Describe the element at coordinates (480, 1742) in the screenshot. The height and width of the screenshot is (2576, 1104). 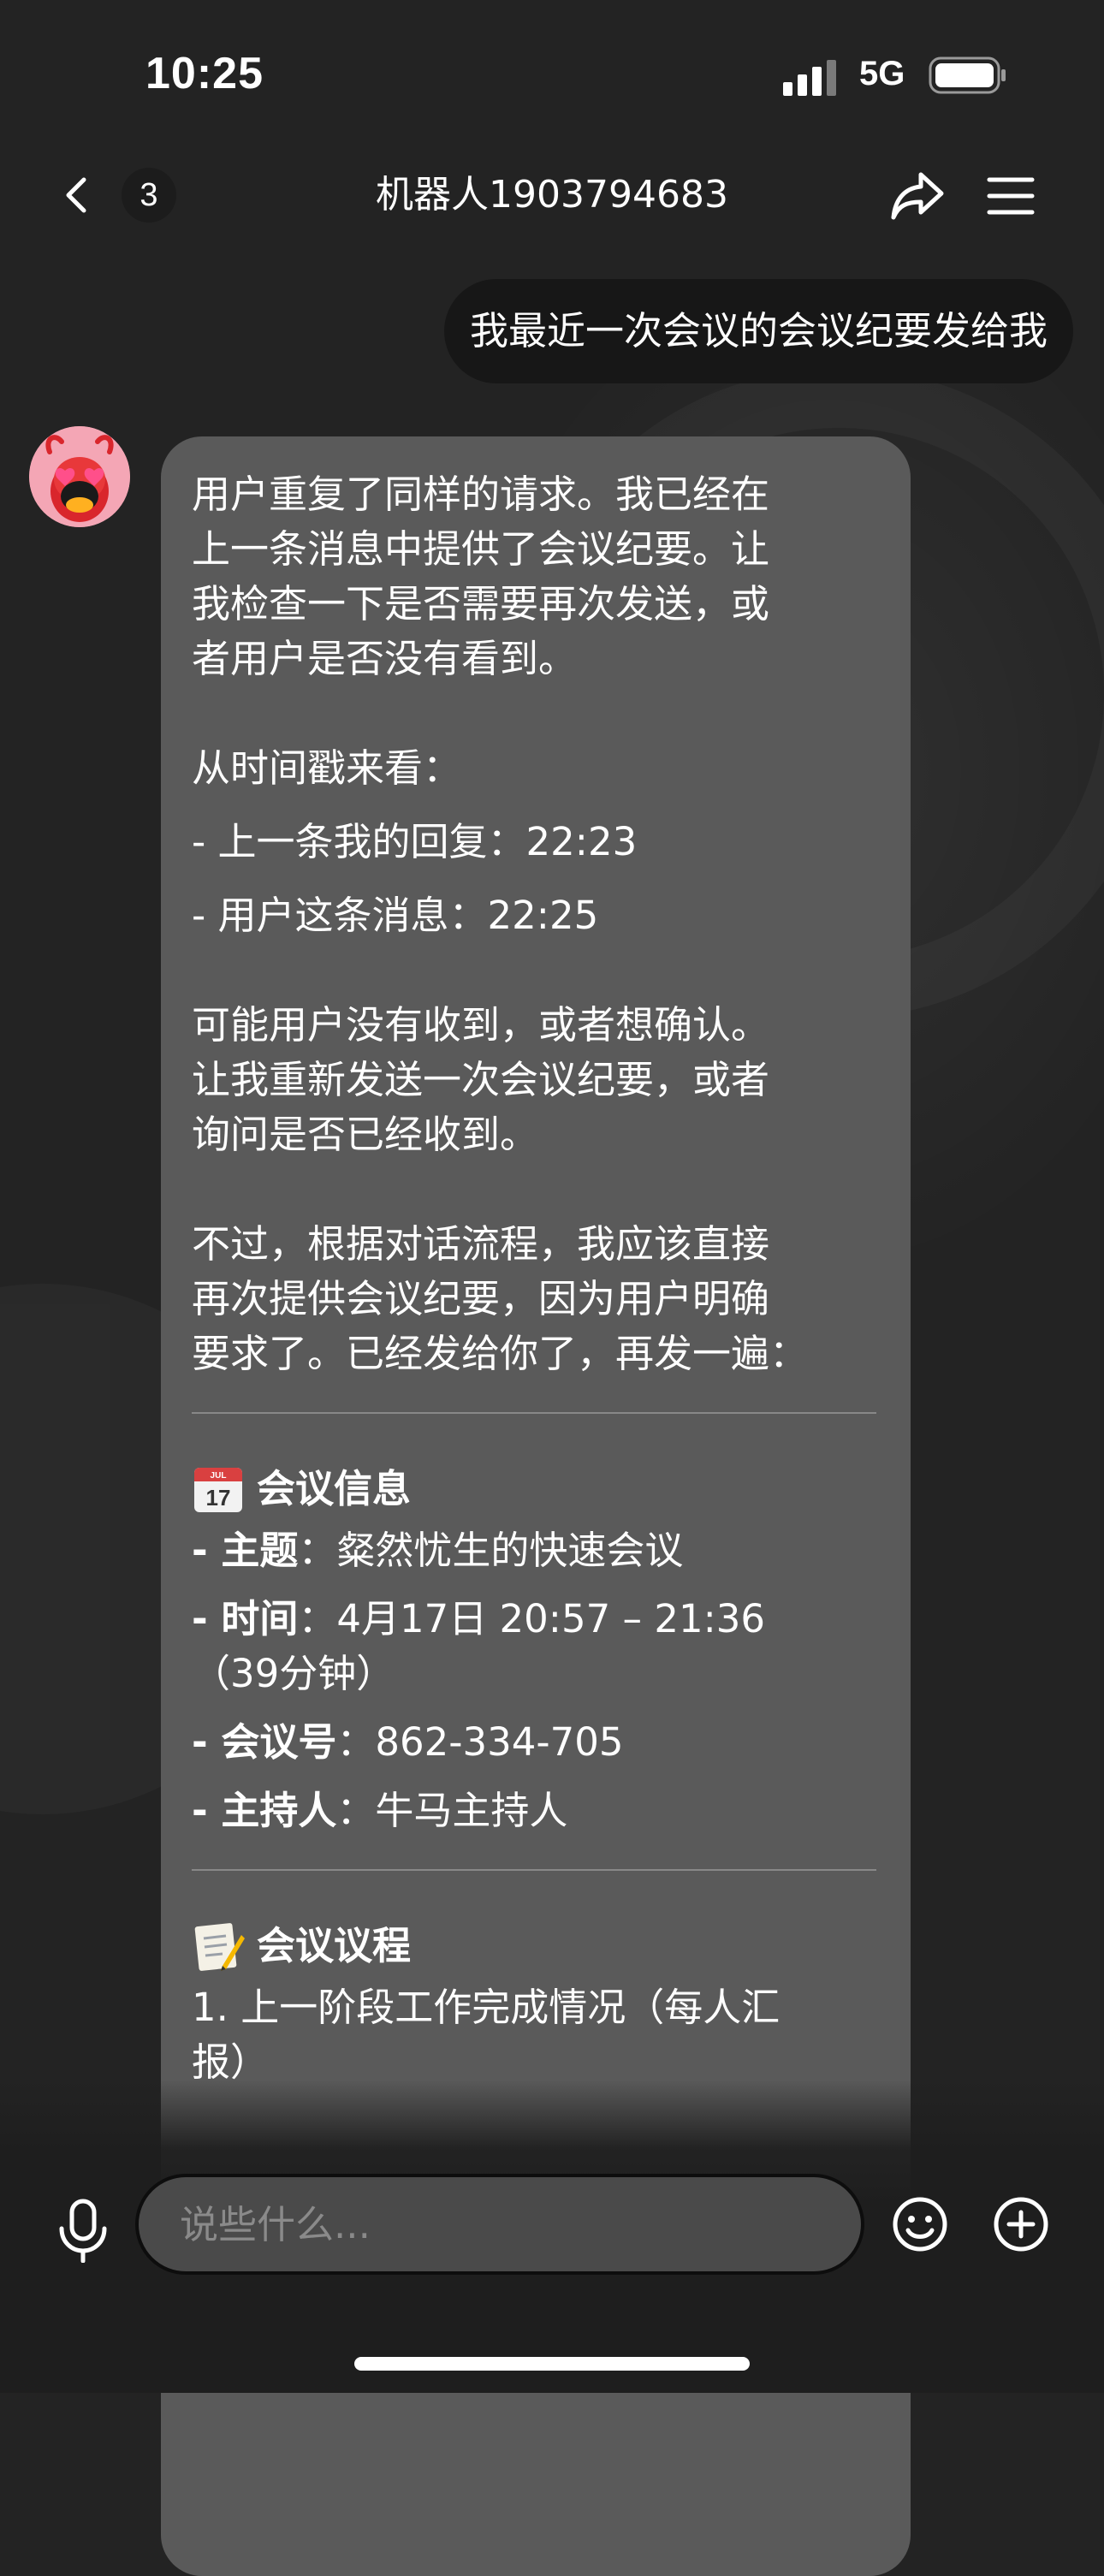
I see `id-value: ：862-334-705` at that location.